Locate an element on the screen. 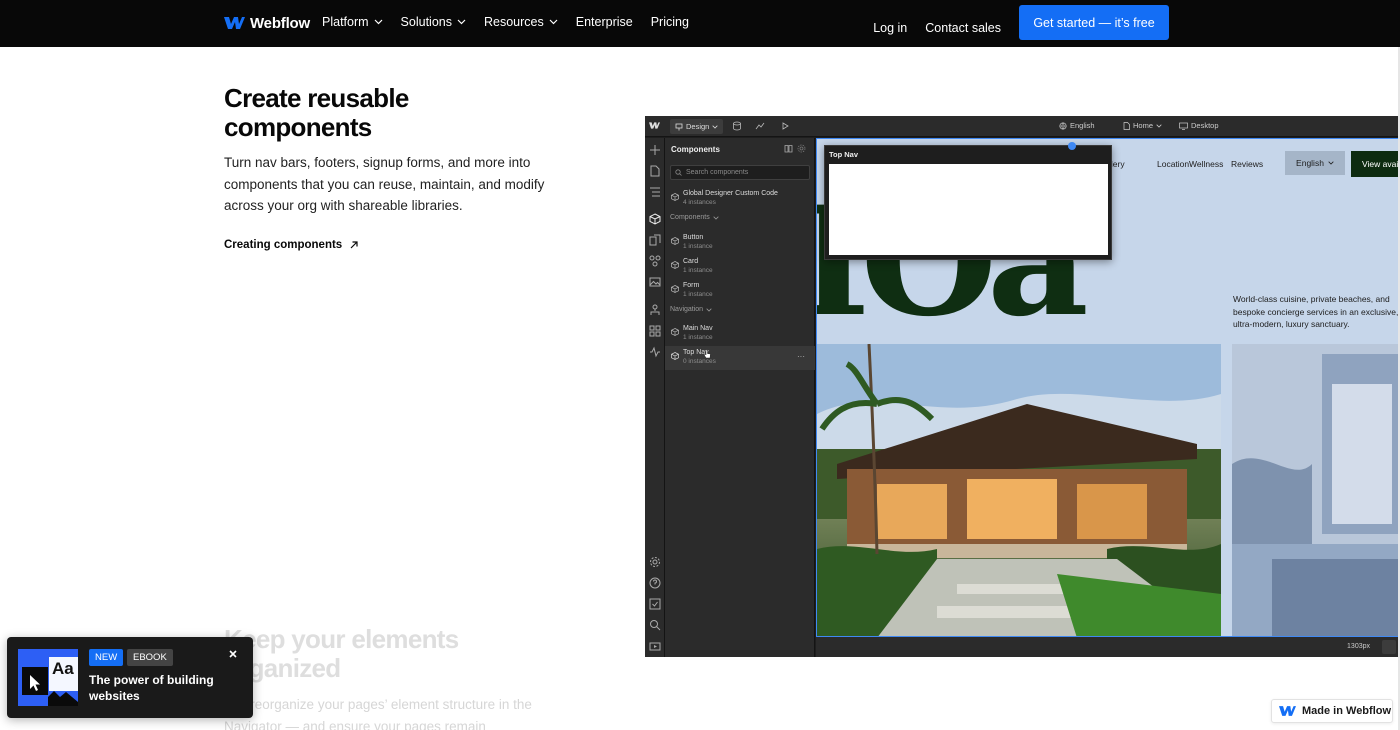 Image resolution: width=1400 pixels, height=730 pixels. canvas-width-readout: 1303px is located at coordinates (1358, 646).